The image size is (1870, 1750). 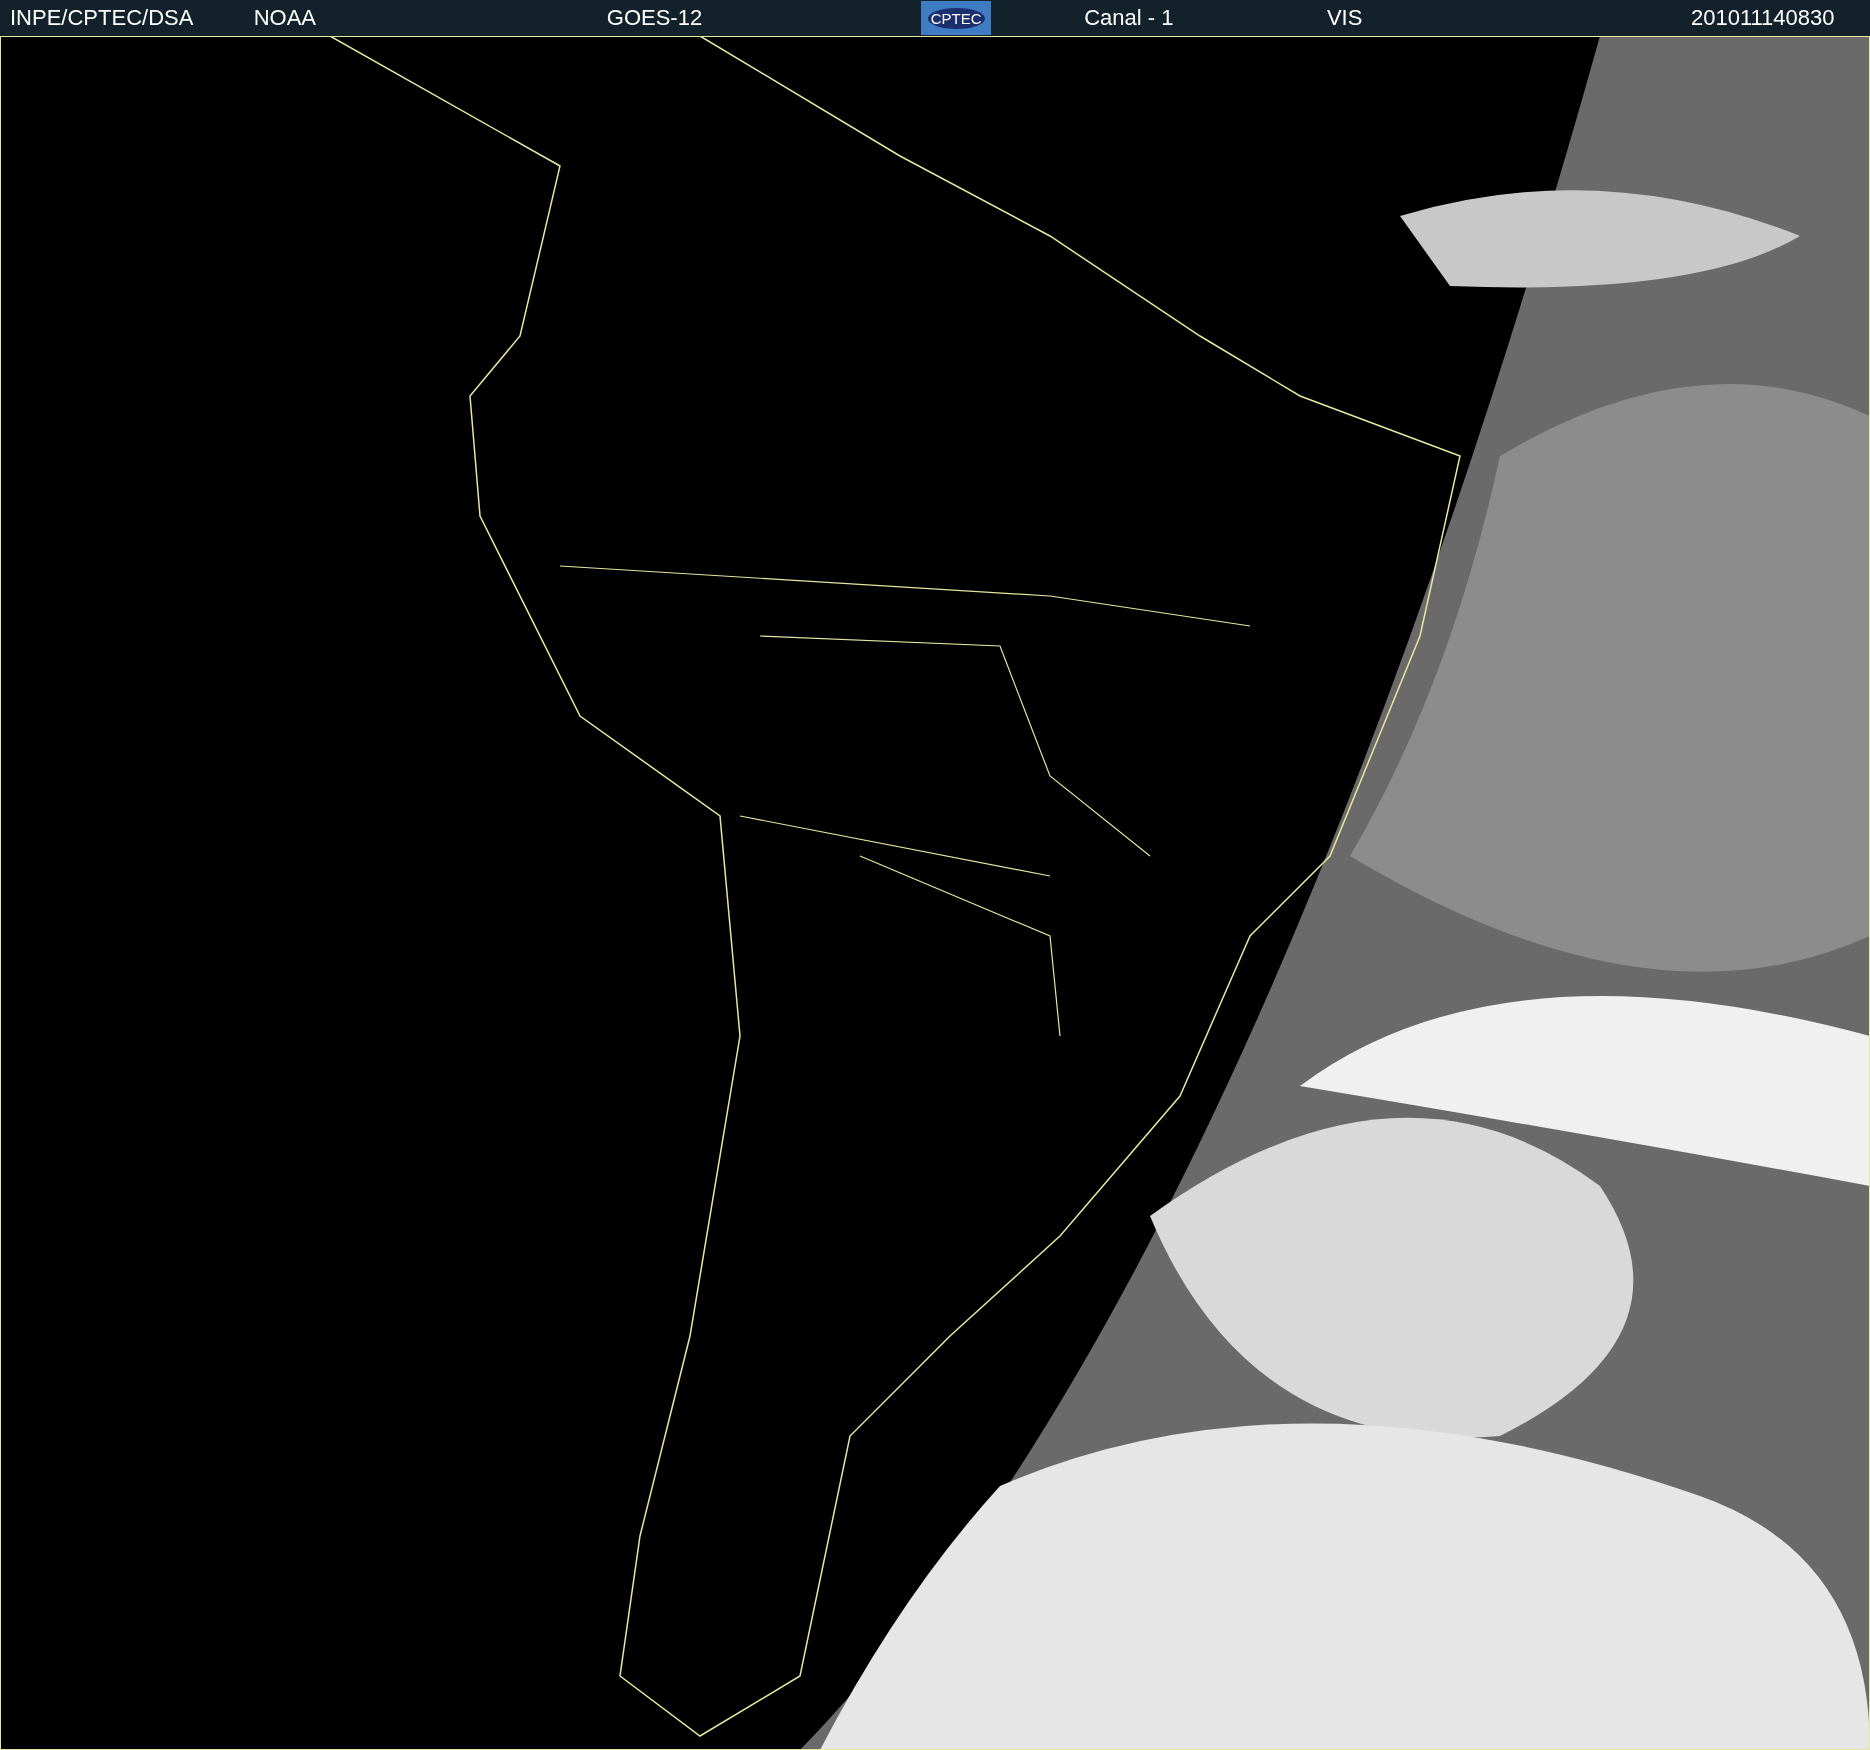 I want to click on logo: CPTEC, so click(x=956, y=18).